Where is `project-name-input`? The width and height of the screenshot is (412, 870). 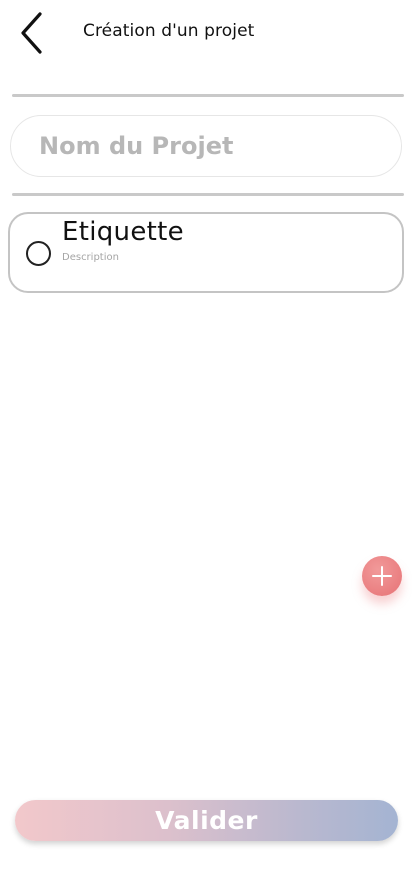
project-name-input is located at coordinates (206, 146).